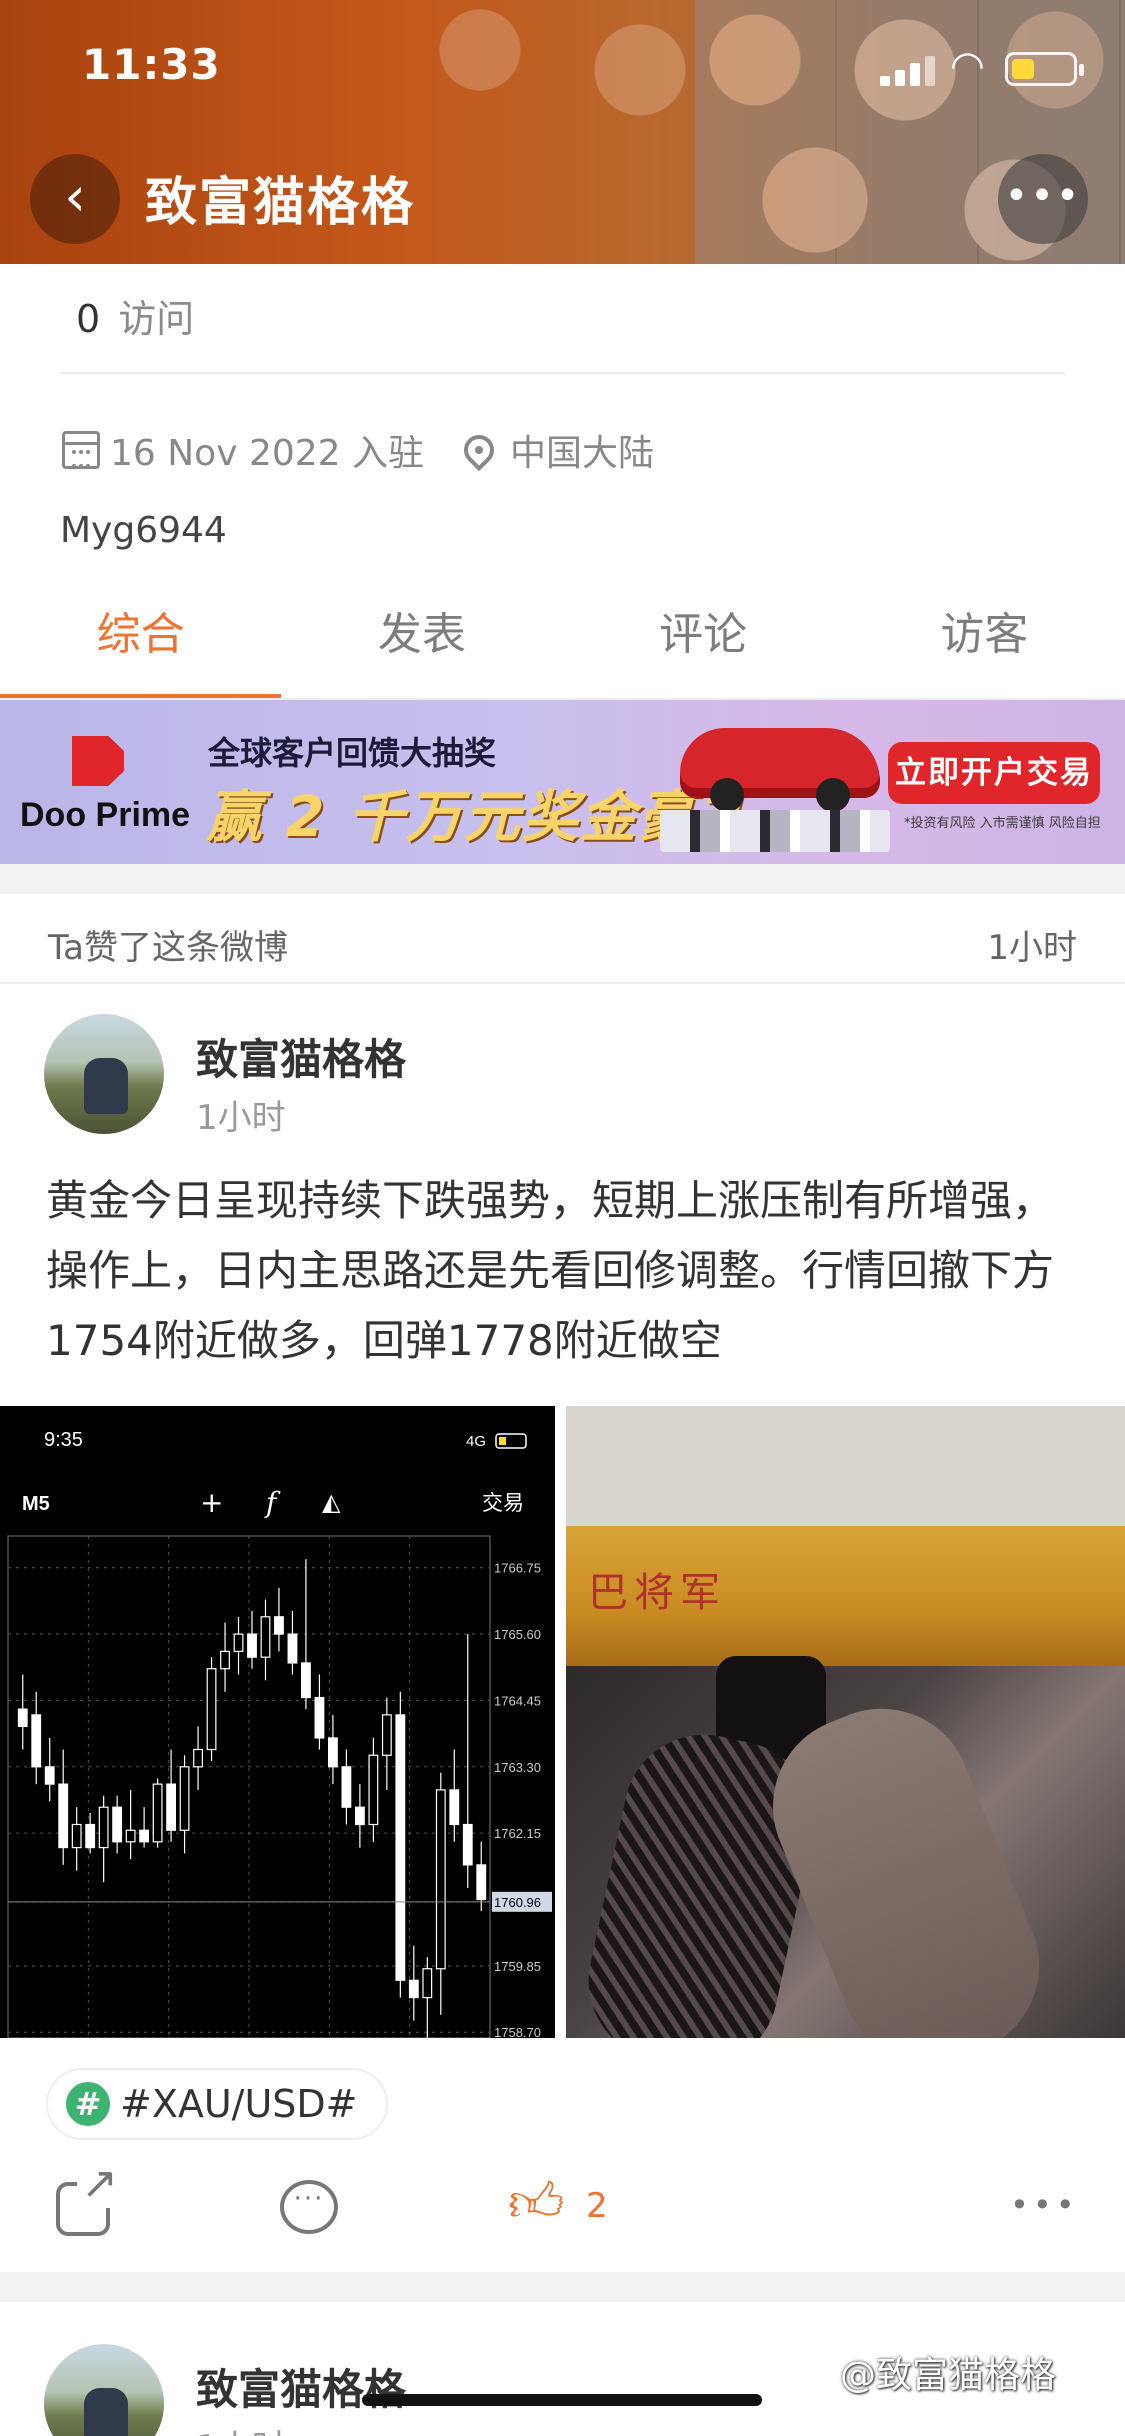 Image resolution: width=1125 pixels, height=2436 pixels. Describe the element at coordinates (517, 1568) in the screenshot. I see `price-tick-label: 1766.75` at that location.